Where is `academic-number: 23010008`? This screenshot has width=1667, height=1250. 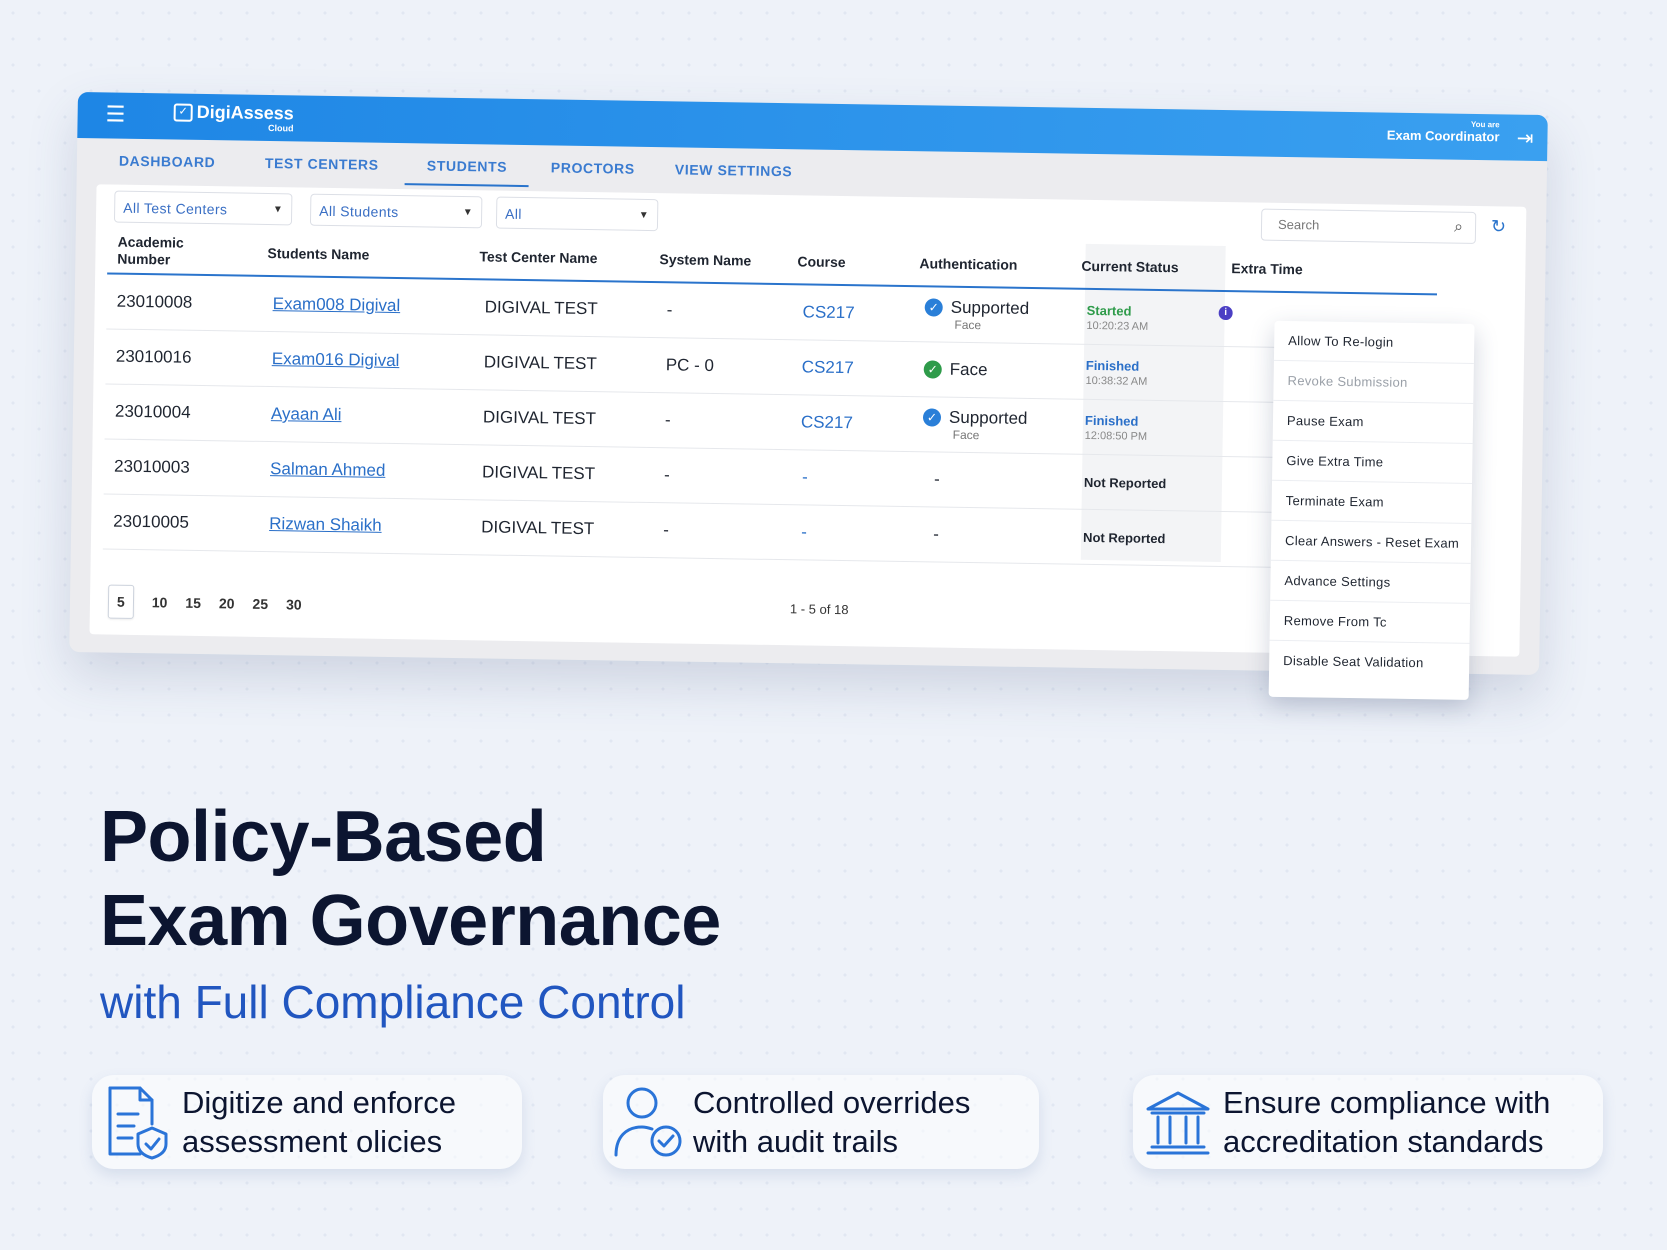
academic-number: 23010008 is located at coordinates (154, 301).